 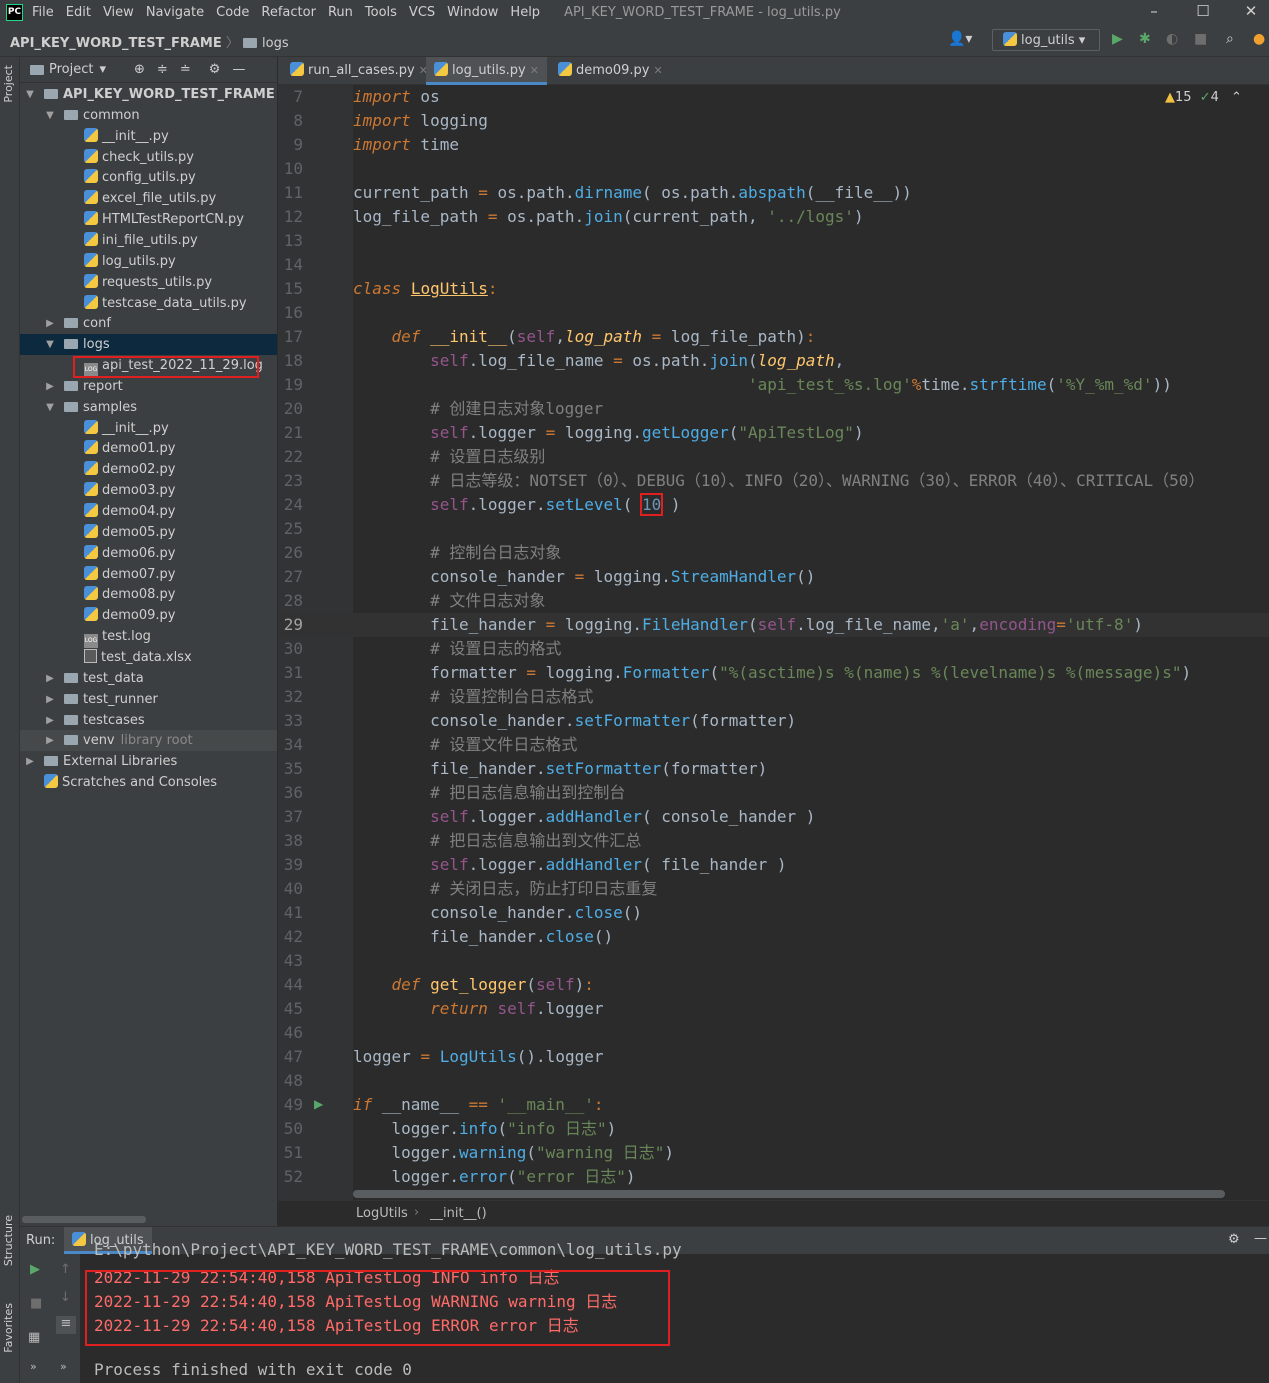 What do you see at coordinates (148, 469) in the screenshot?
I see `tree-item: demo02.py` at bounding box center [148, 469].